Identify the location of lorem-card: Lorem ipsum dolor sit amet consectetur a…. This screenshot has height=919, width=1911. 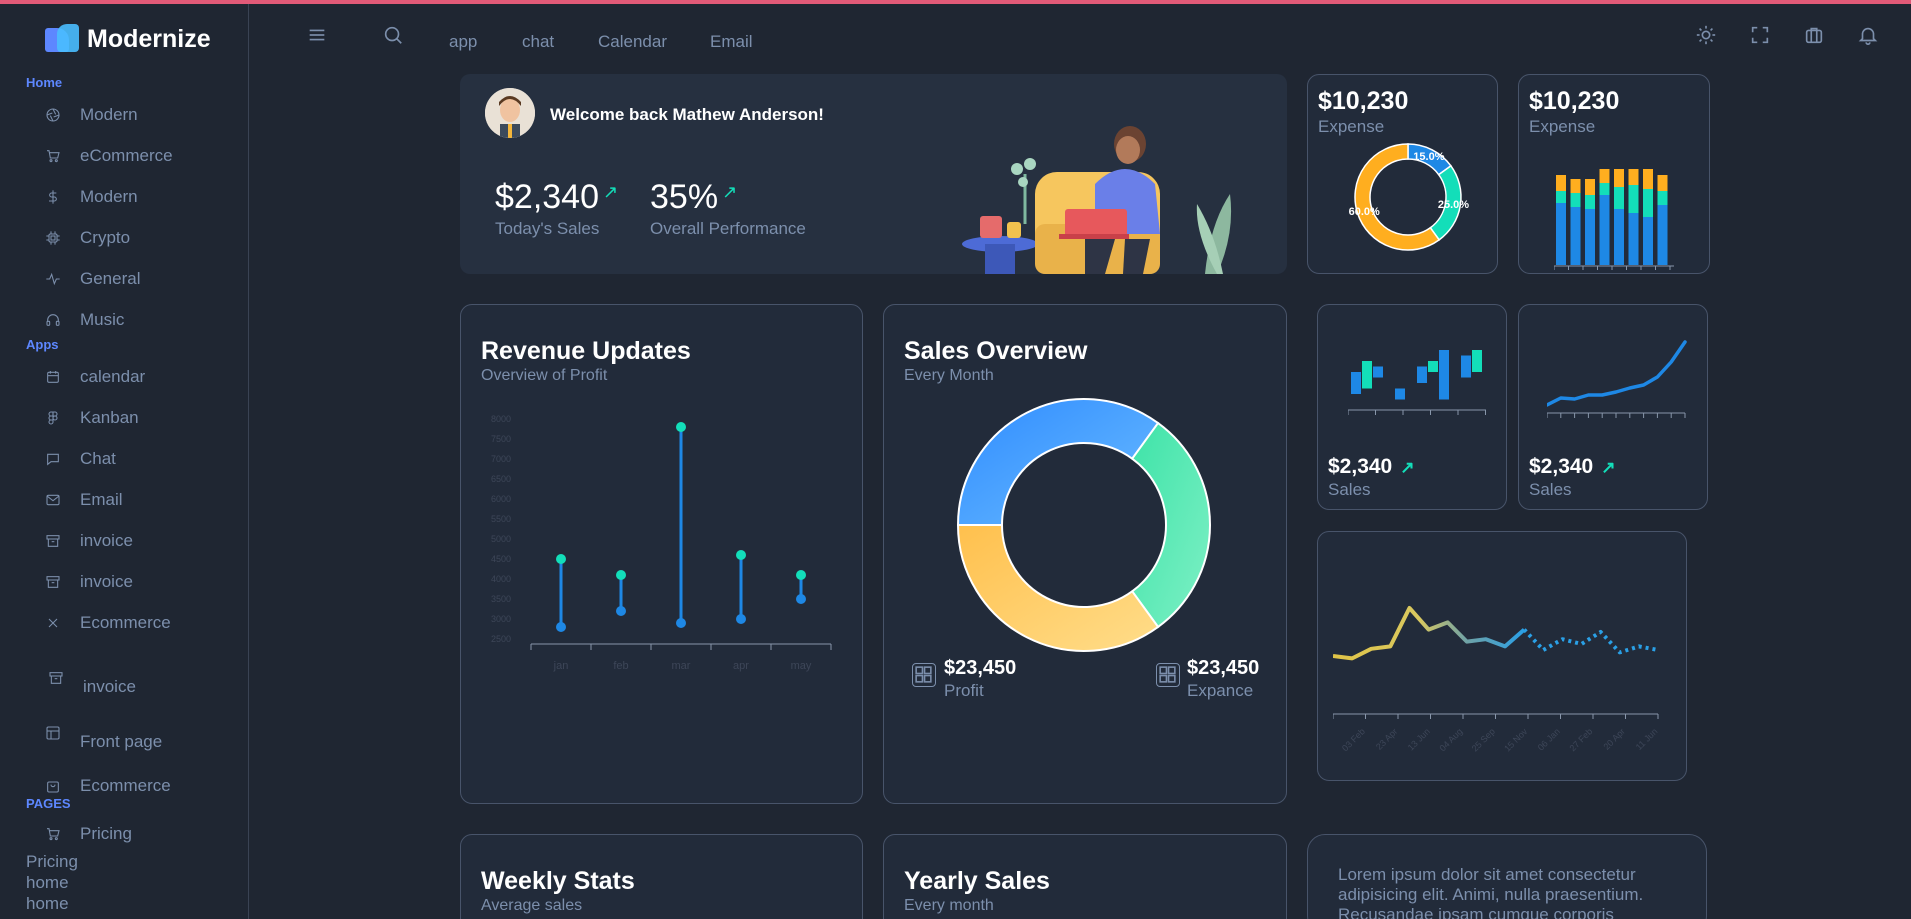
(1507, 876).